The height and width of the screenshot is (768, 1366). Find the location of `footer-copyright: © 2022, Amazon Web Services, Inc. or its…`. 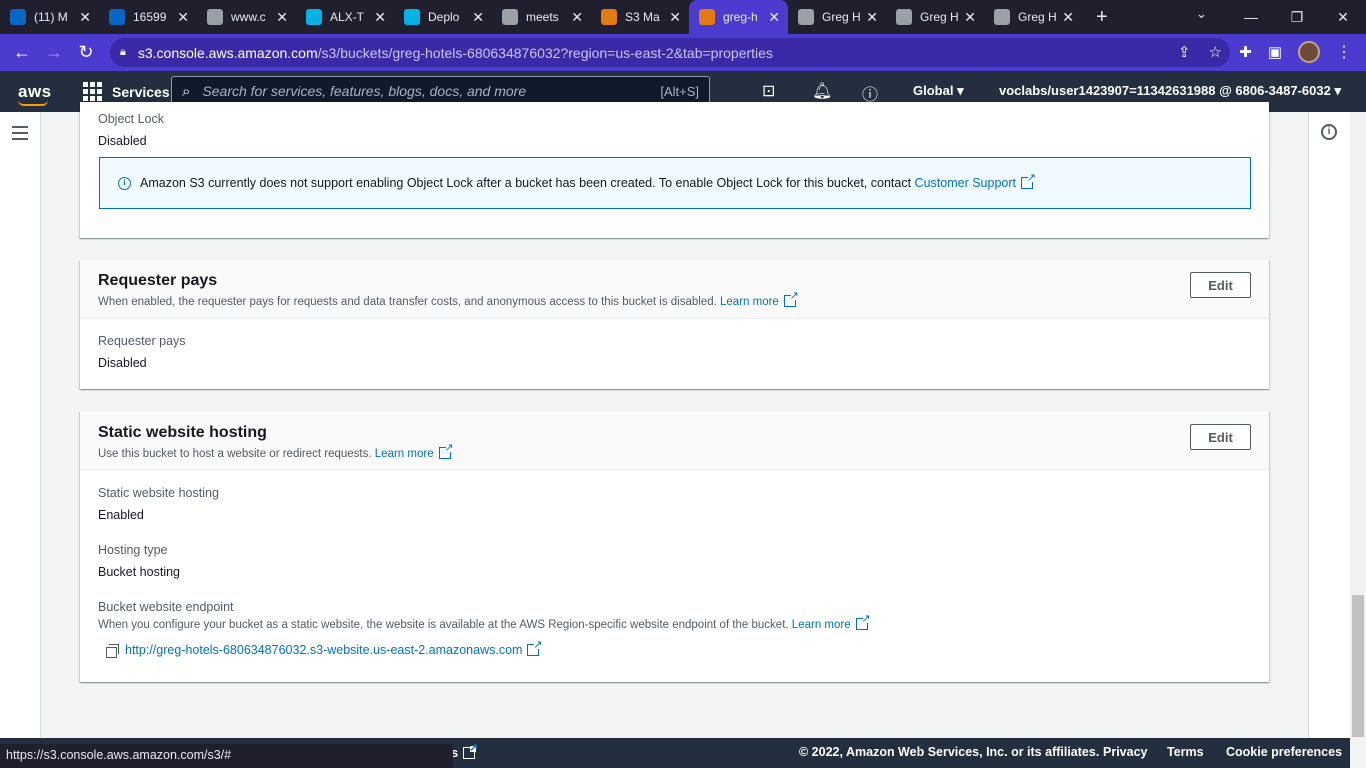

footer-copyright: © 2022, Amazon Web Services, Inc. or its… is located at coordinates (949, 752).